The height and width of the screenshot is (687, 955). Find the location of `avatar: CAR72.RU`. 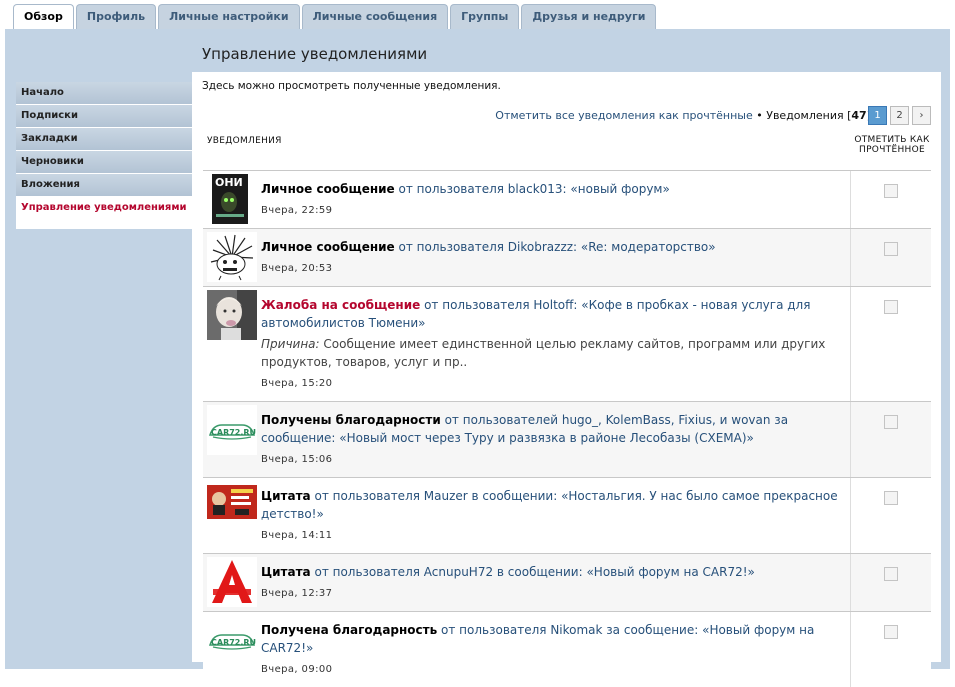

avatar: CAR72.RU is located at coordinates (232, 430).